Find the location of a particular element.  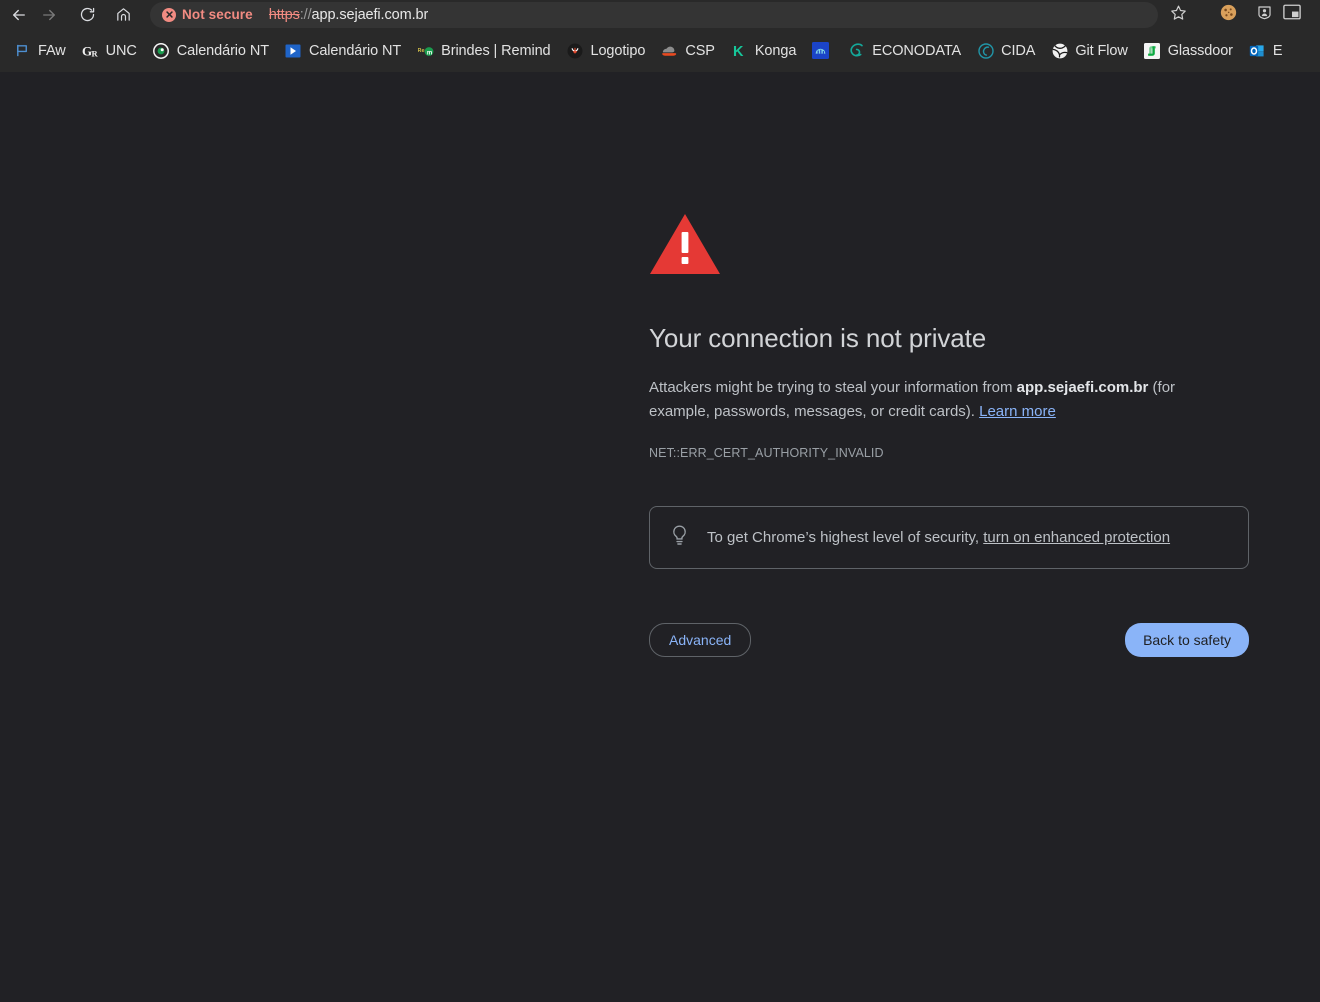

glassdoor-icon is located at coordinates (1152, 50).